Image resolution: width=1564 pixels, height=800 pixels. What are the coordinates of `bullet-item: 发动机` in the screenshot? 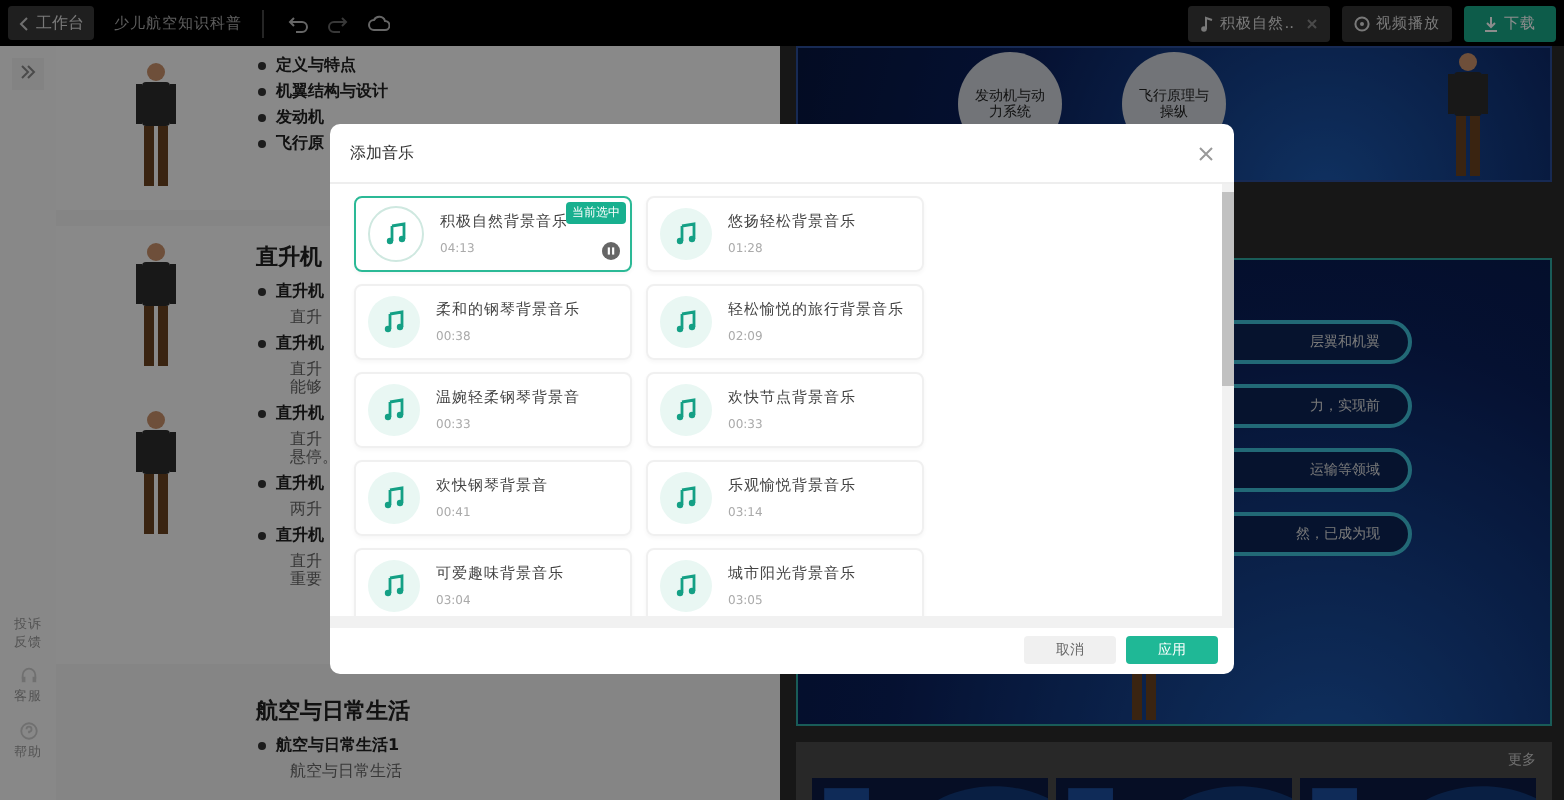 It's located at (322, 117).